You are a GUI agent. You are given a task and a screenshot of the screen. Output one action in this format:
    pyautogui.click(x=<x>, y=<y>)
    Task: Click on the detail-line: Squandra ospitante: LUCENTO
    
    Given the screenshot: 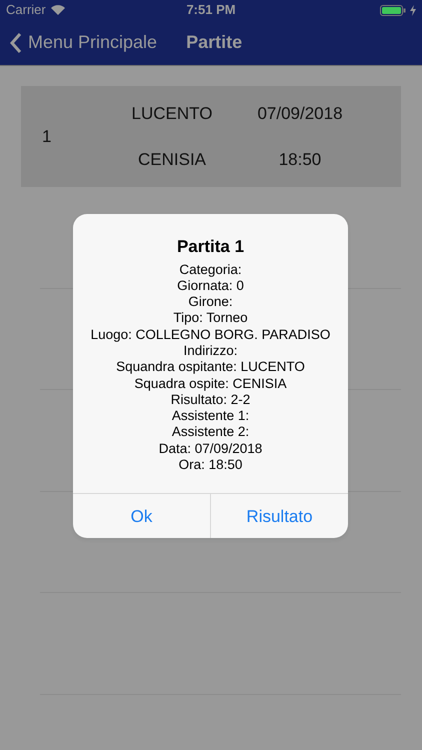 What is the action you would take?
    pyautogui.click(x=210, y=367)
    